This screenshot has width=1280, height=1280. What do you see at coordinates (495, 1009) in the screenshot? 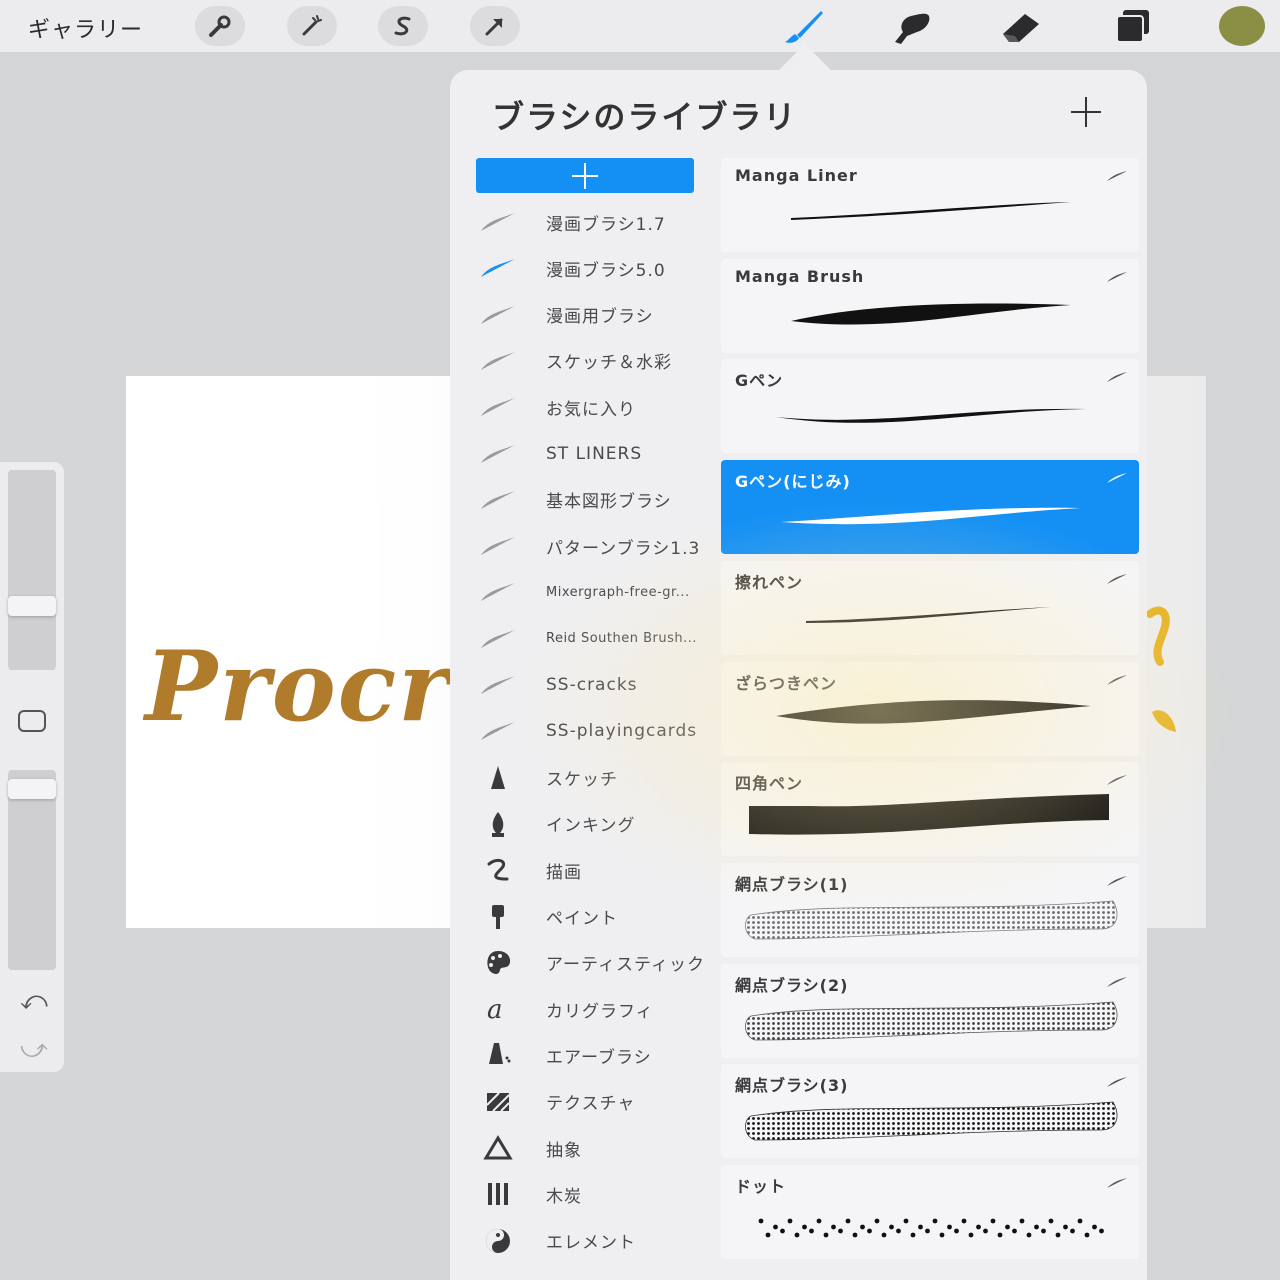
I see `svg-text: a` at bounding box center [495, 1009].